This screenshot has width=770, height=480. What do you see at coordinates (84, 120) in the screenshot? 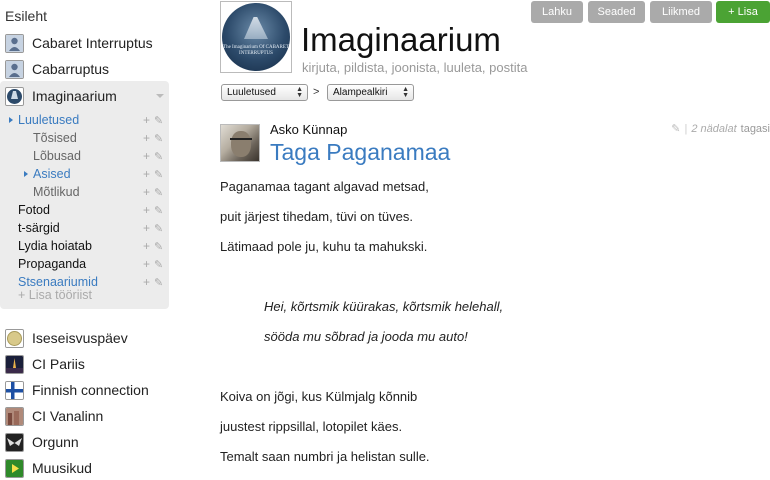
I see `tree-item: Luuletused + ✎` at bounding box center [84, 120].